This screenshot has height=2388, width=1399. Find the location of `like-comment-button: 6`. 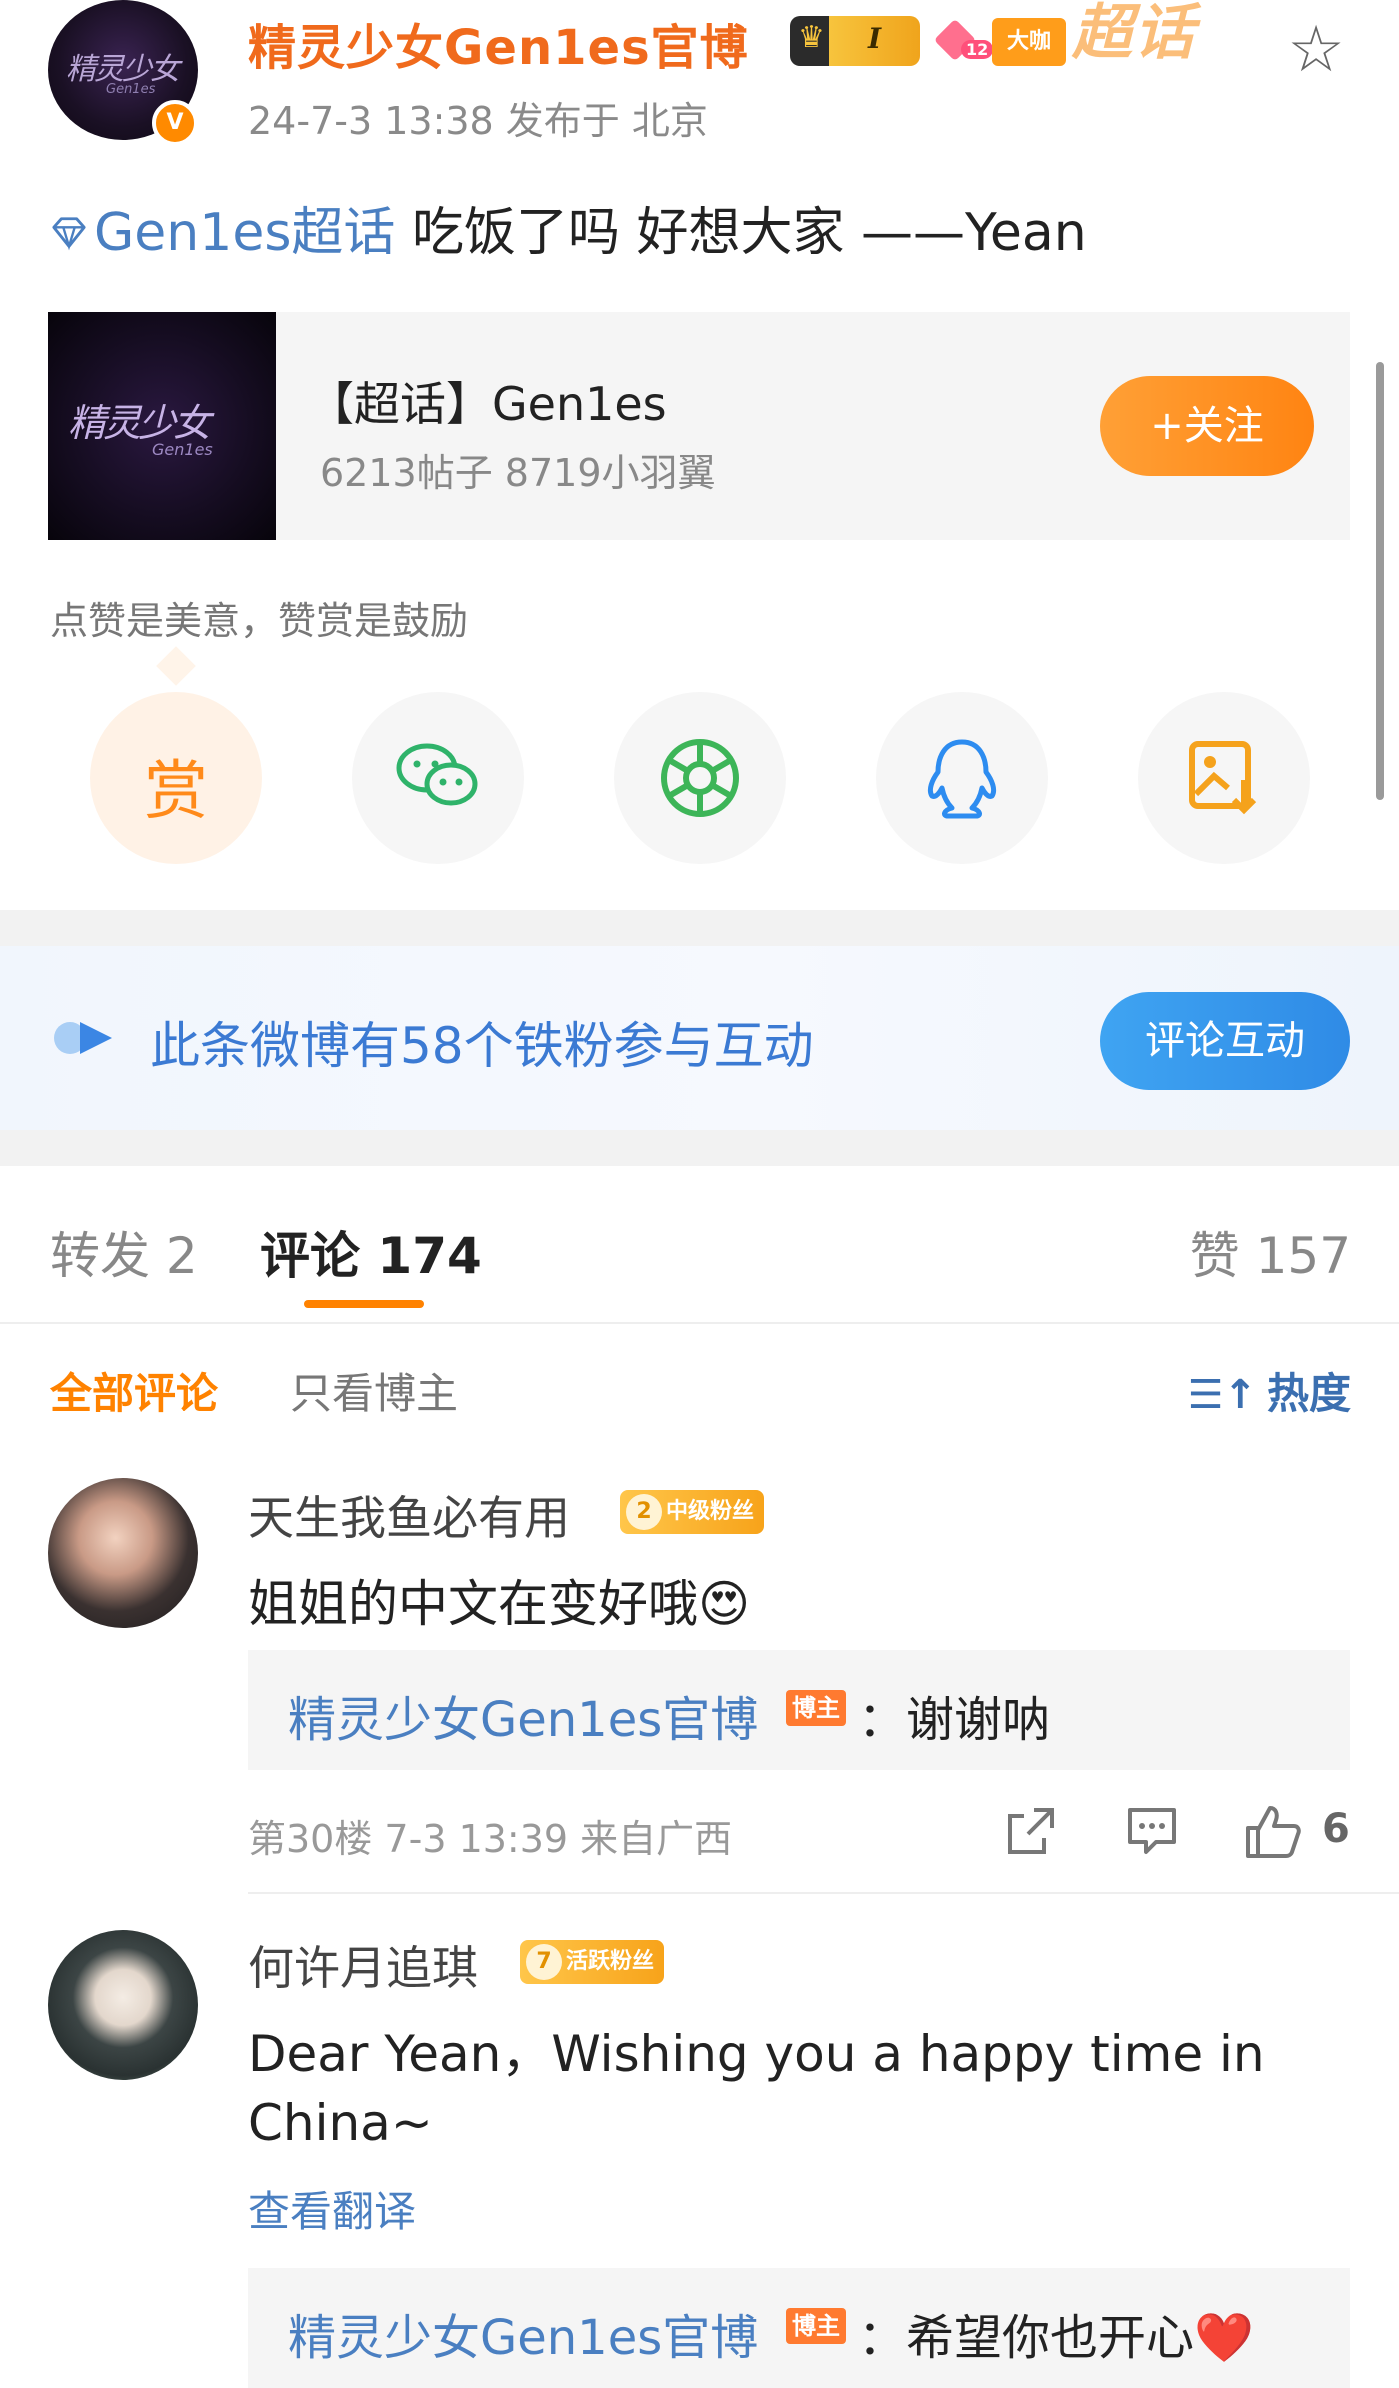

like-comment-button: 6 is located at coordinates (1297, 1837).